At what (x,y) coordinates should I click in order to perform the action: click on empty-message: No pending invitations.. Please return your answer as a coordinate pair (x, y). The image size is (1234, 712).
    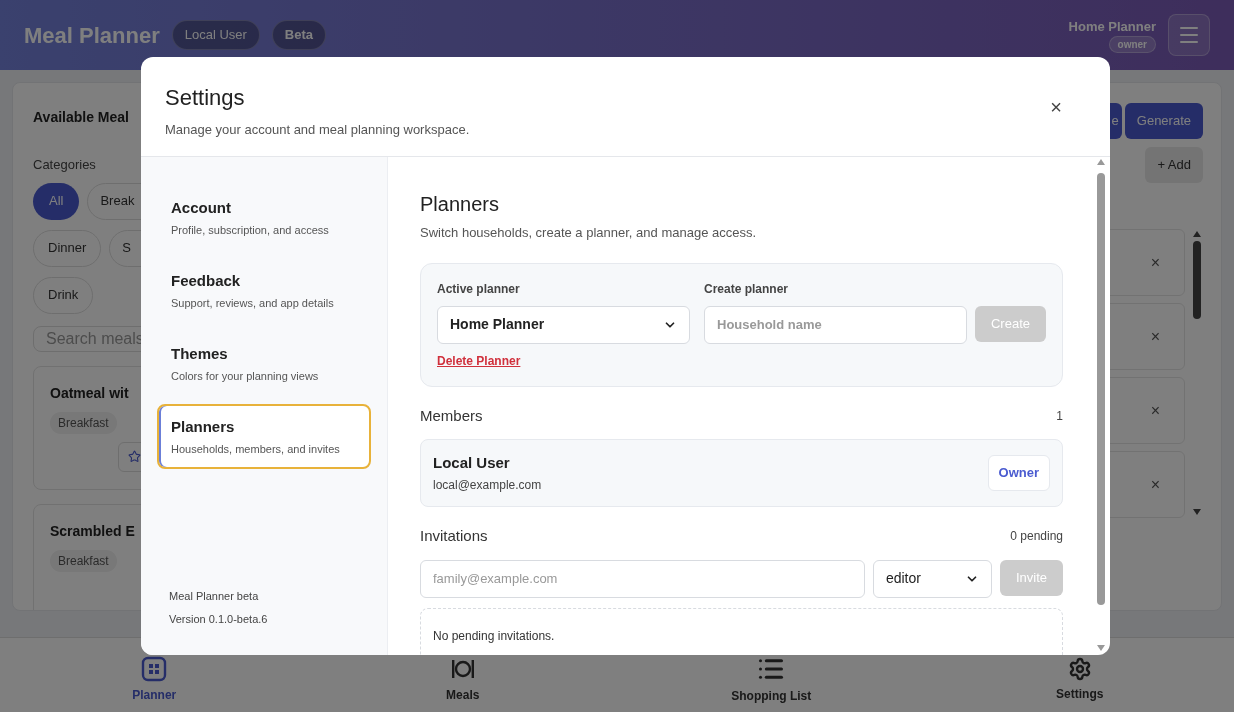
    Looking at the image, I should click on (494, 635).